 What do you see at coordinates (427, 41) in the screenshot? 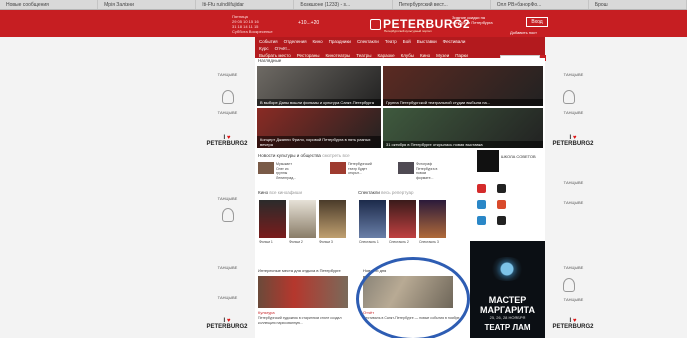
I see `nav-item: Выставки` at bounding box center [427, 41].